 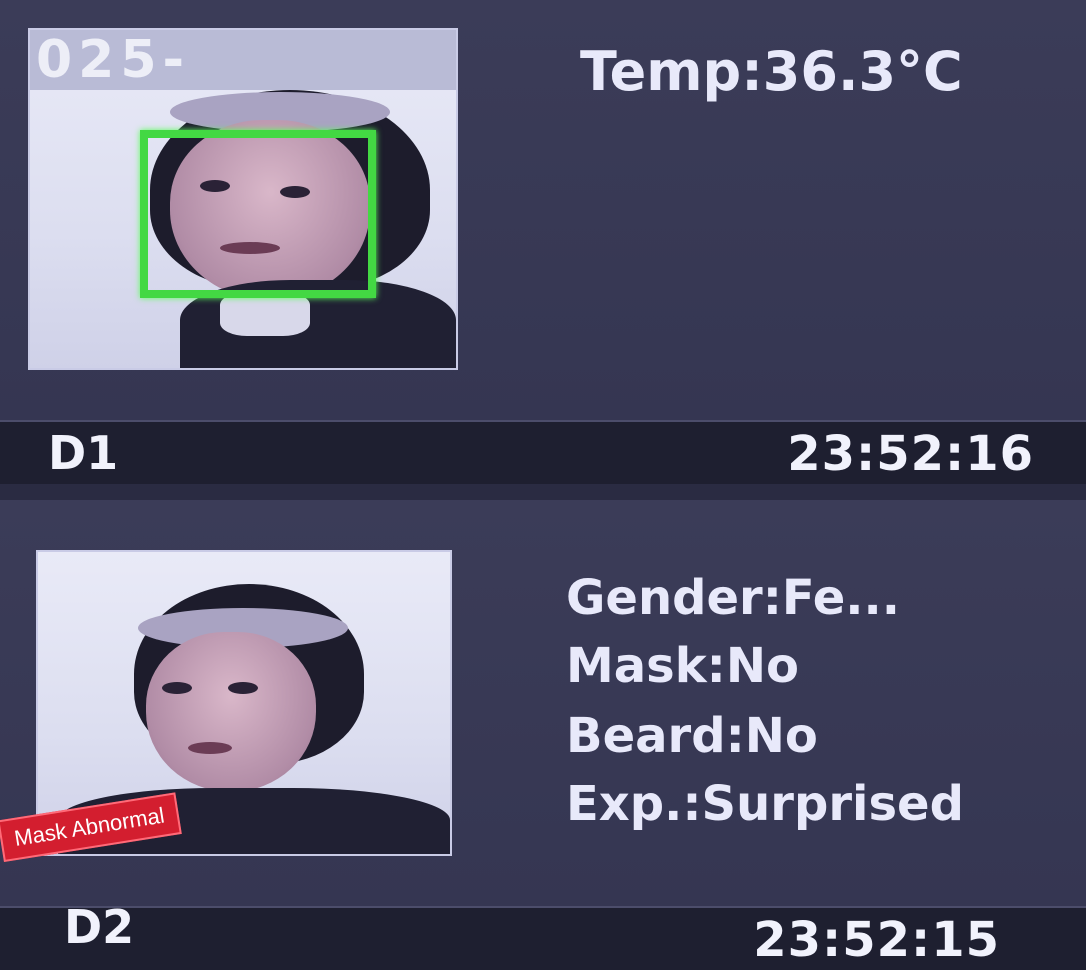 I want to click on right-eye, so click(x=243, y=688).